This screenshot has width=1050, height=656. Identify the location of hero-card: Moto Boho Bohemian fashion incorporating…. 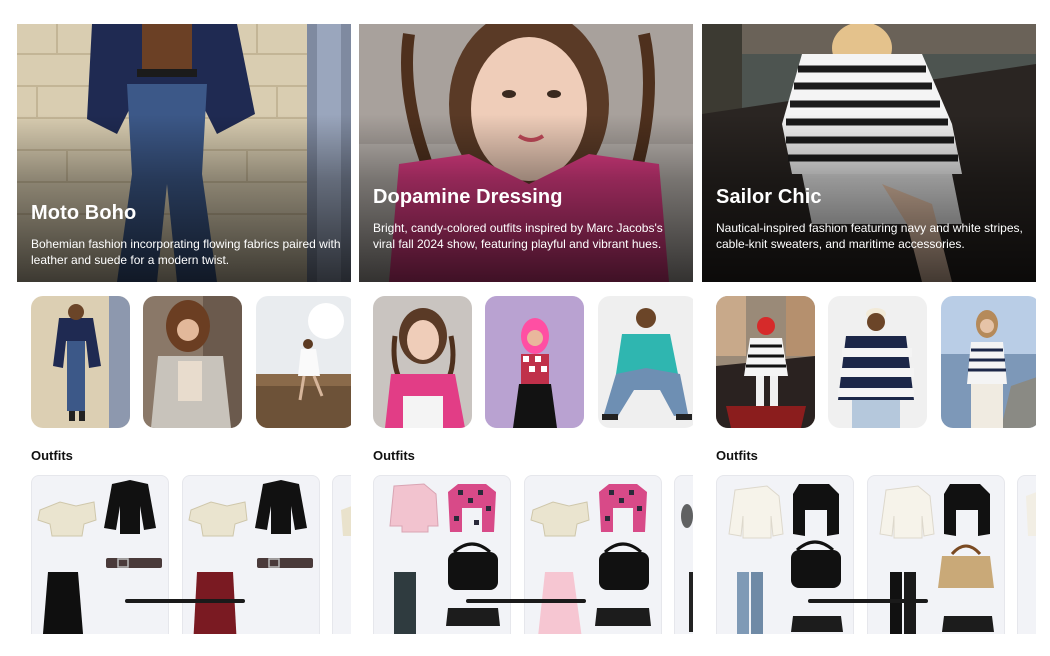
(184, 153).